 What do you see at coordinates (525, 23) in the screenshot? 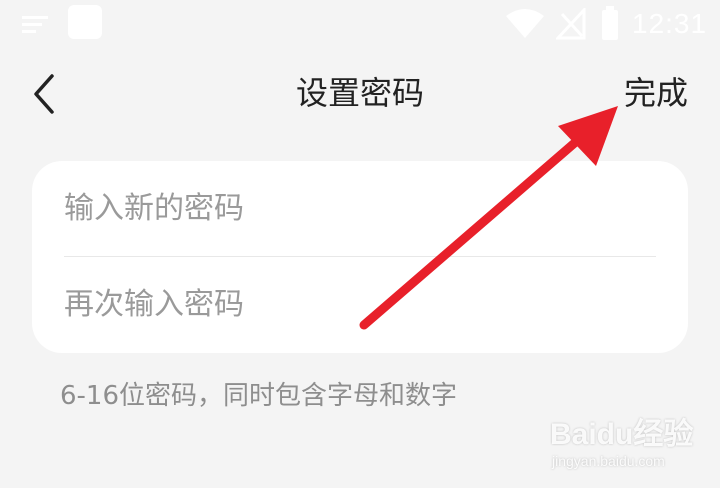
I see `wifi-icon` at bounding box center [525, 23].